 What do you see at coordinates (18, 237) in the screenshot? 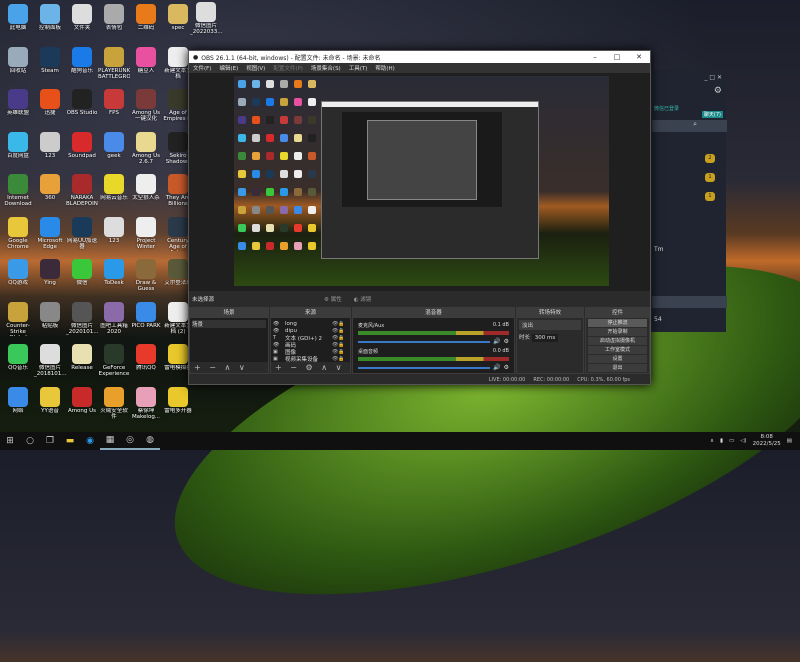
I see `desktop-icon: Google Chrome` at bounding box center [18, 237].